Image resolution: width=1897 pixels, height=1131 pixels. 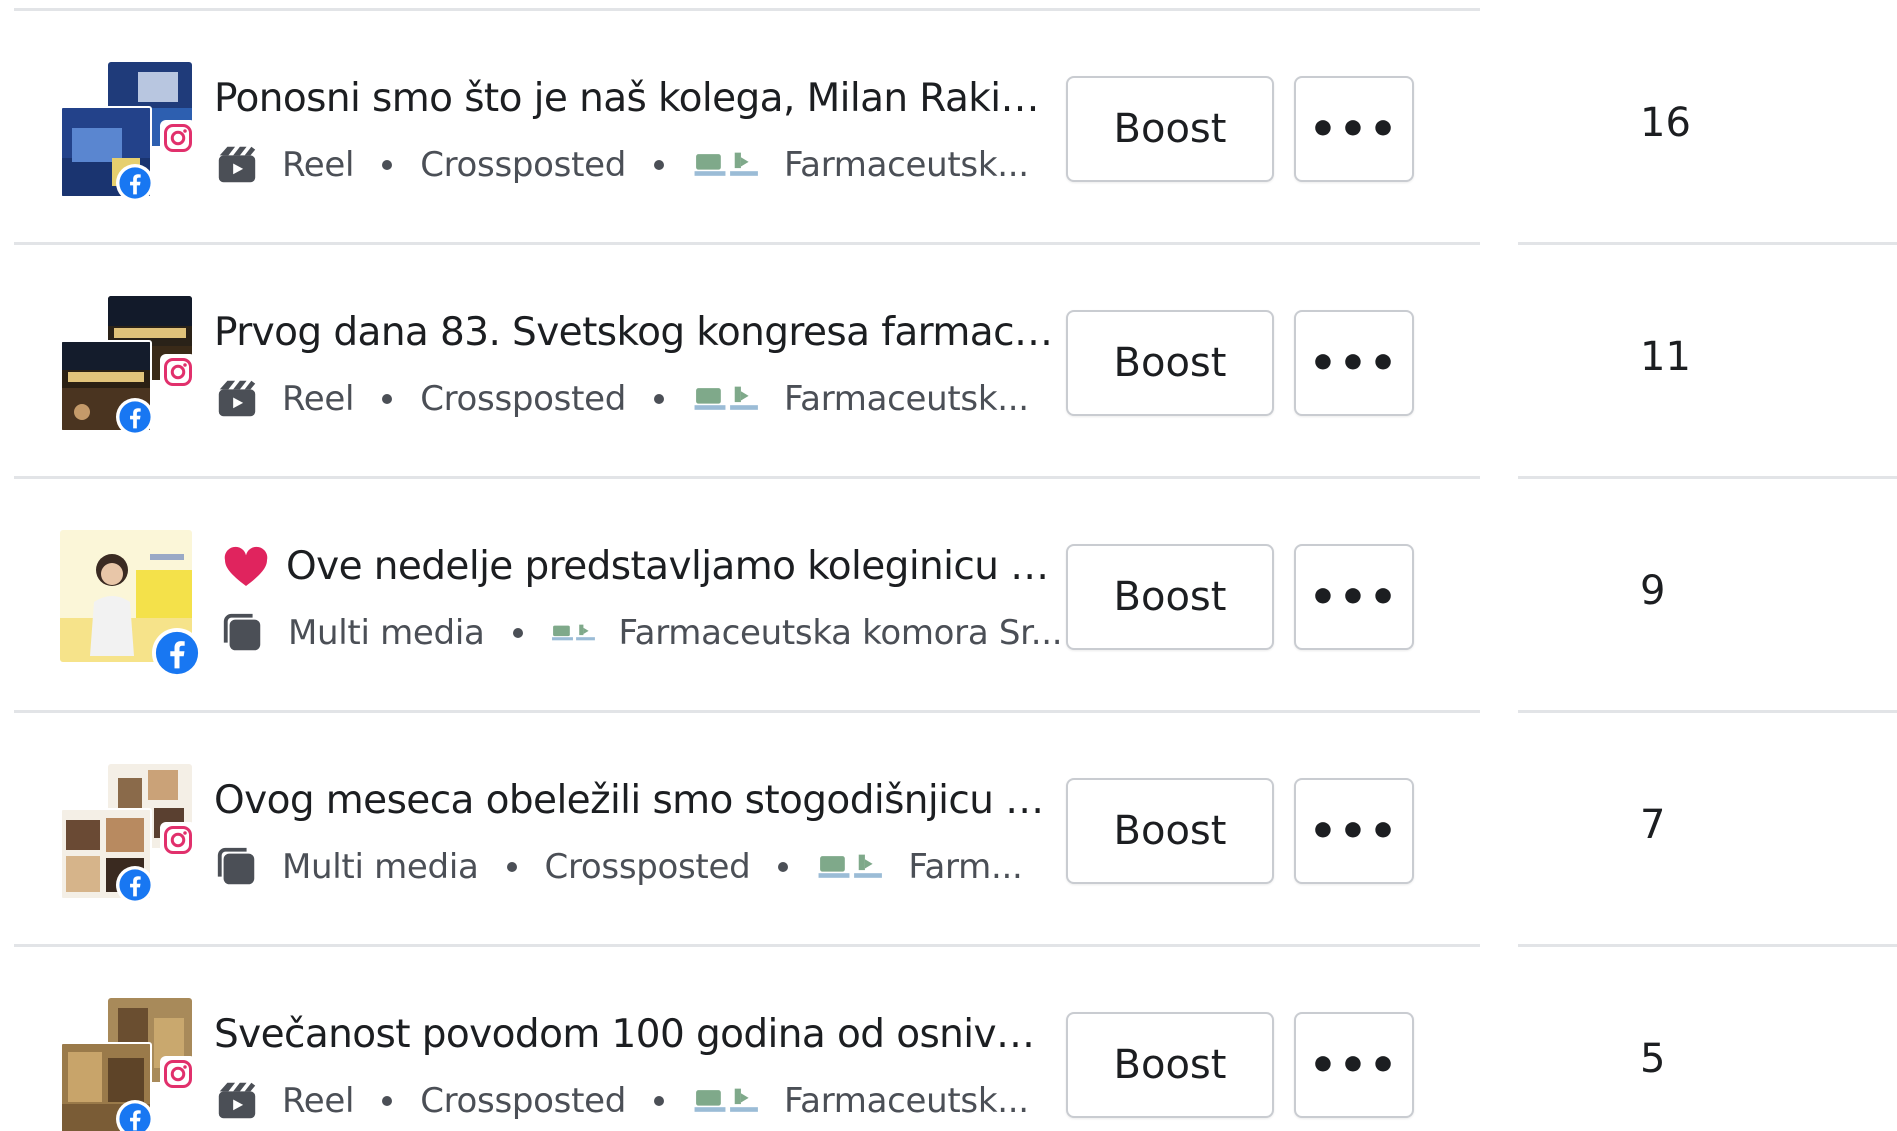 I want to click on metric-value: 7, so click(x=1653, y=825).